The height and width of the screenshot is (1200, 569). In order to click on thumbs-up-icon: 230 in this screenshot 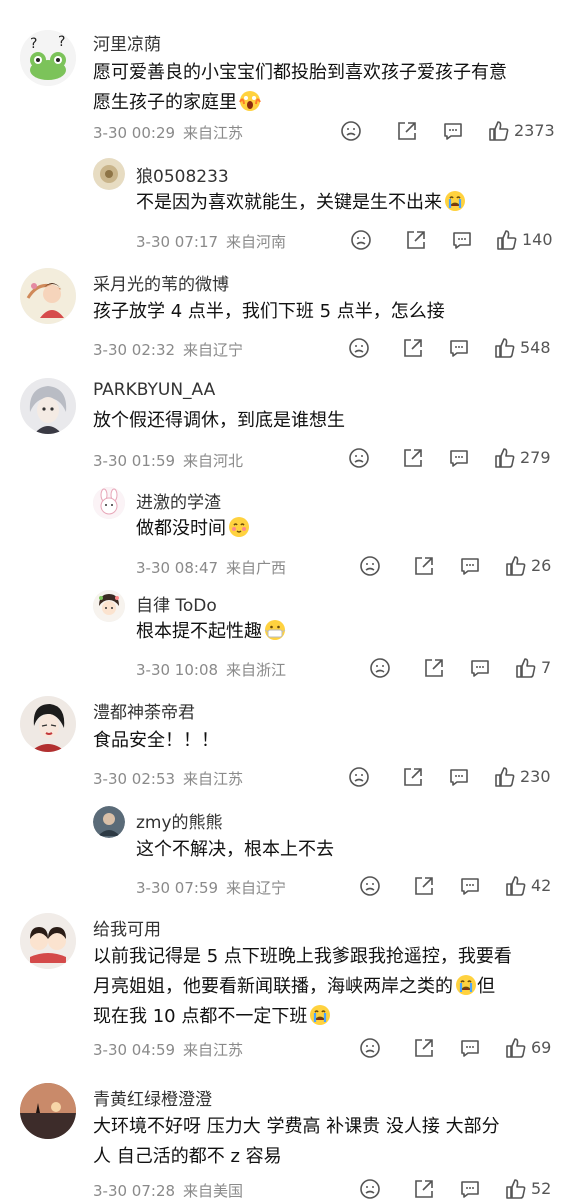, I will do `click(522, 777)`.